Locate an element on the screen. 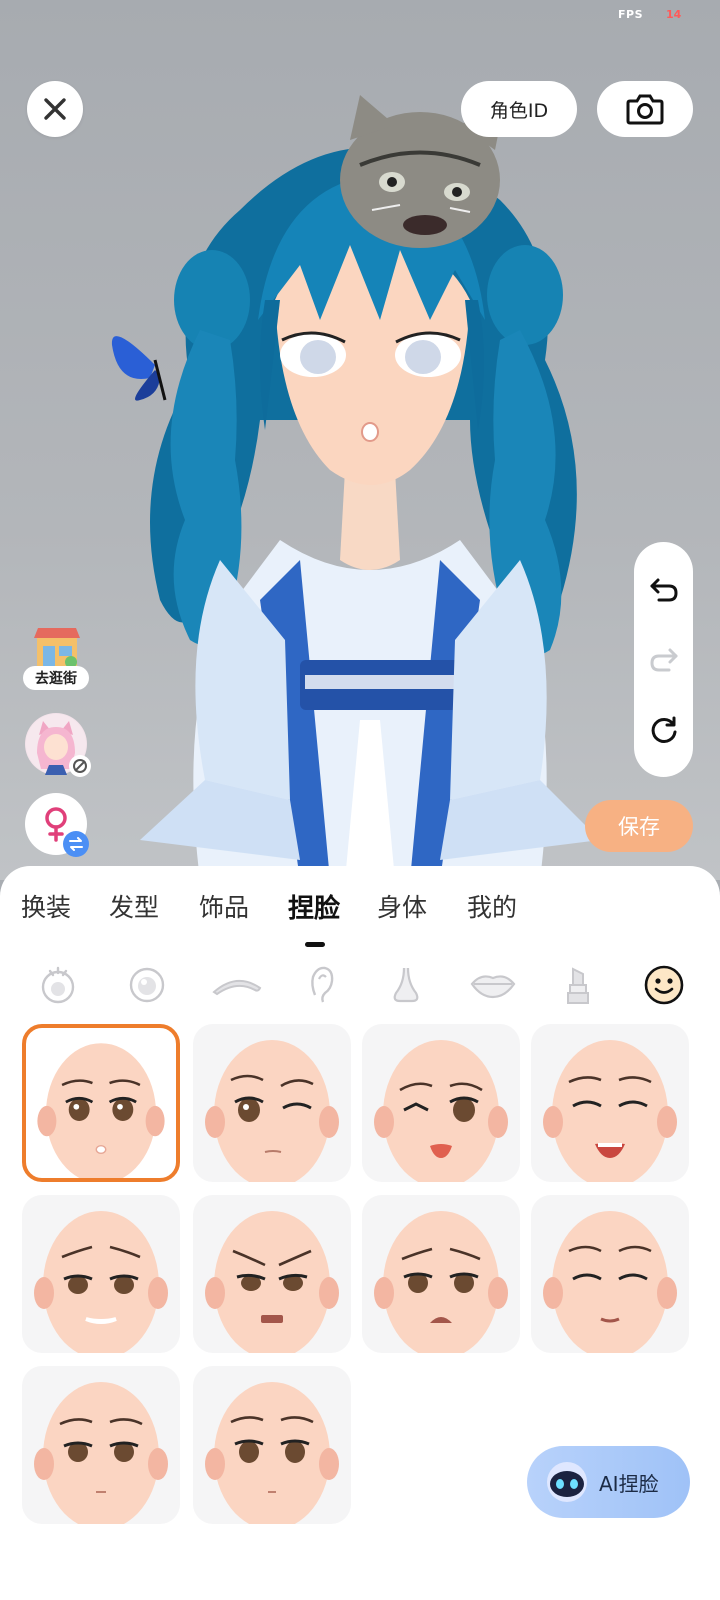 The image size is (720, 1600). shop-icon is located at coordinates (57, 648).